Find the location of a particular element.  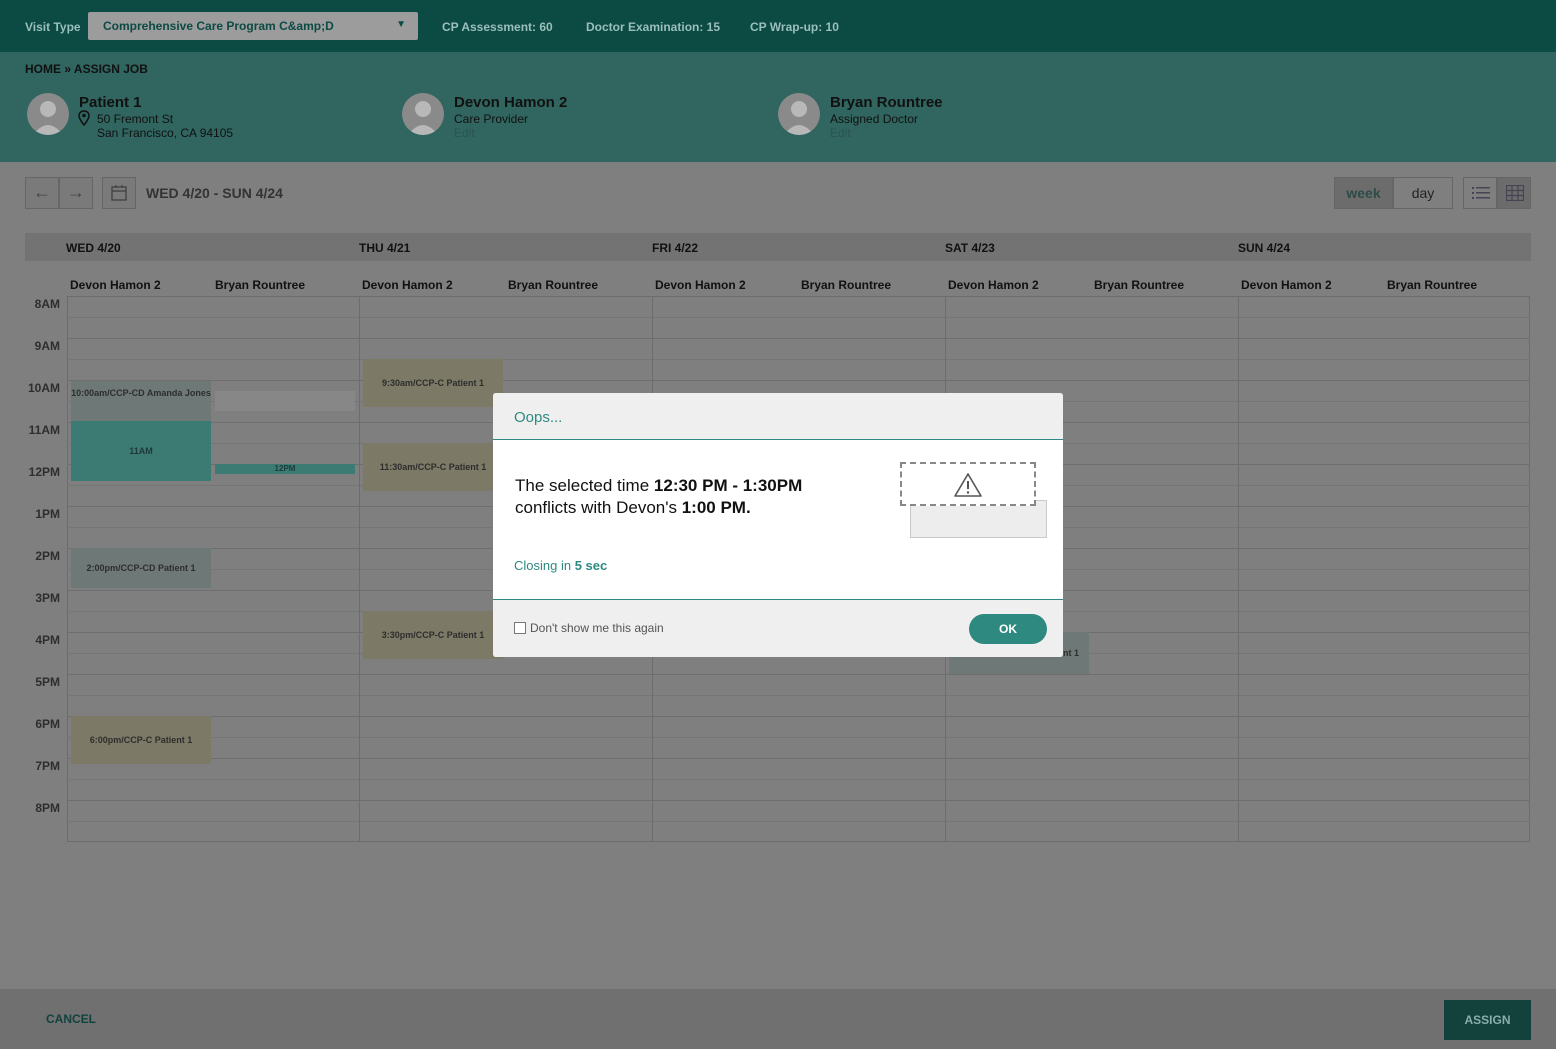

conflict-illustration is located at coordinates (968, 484).